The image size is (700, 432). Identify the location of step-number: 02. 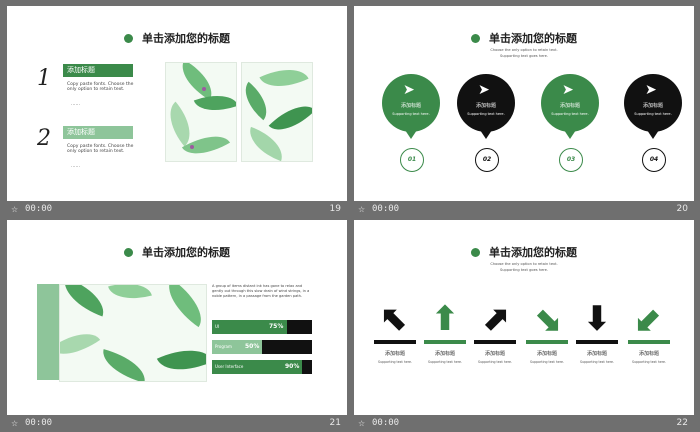
(487, 160).